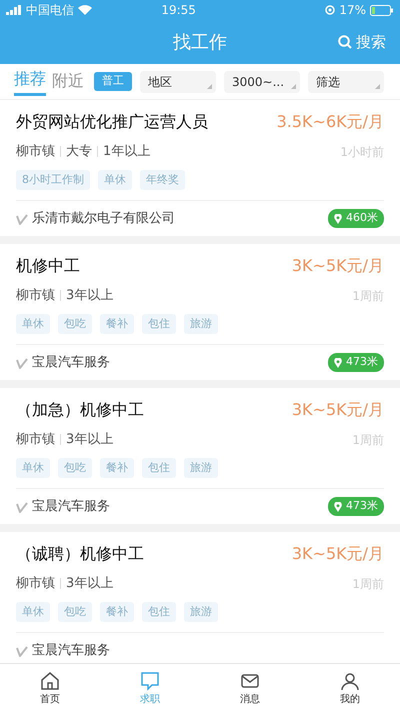  Describe the element at coordinates (80, 554) in the screenshot. I see `job-title: （诚聘）机修中工` at that location.